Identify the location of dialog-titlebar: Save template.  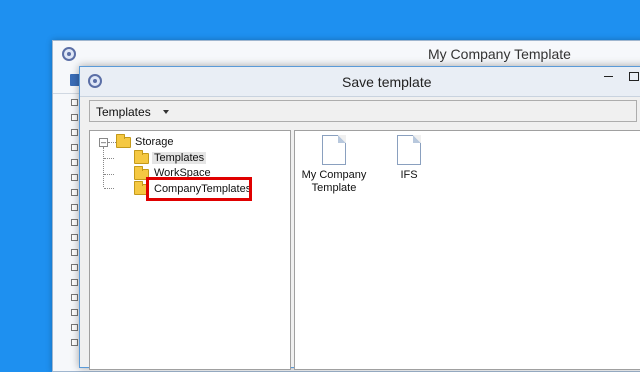
(360, 82).